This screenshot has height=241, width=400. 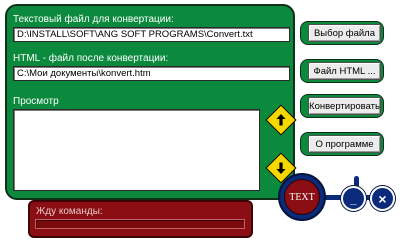 I want to click on status-panel: Жду команды:, so click(x=140, y=219).